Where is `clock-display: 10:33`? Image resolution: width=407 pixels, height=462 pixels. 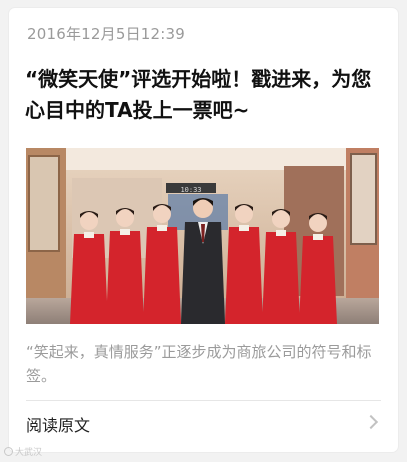
clock-display: 10:33 is located at coordinates (190, 190).